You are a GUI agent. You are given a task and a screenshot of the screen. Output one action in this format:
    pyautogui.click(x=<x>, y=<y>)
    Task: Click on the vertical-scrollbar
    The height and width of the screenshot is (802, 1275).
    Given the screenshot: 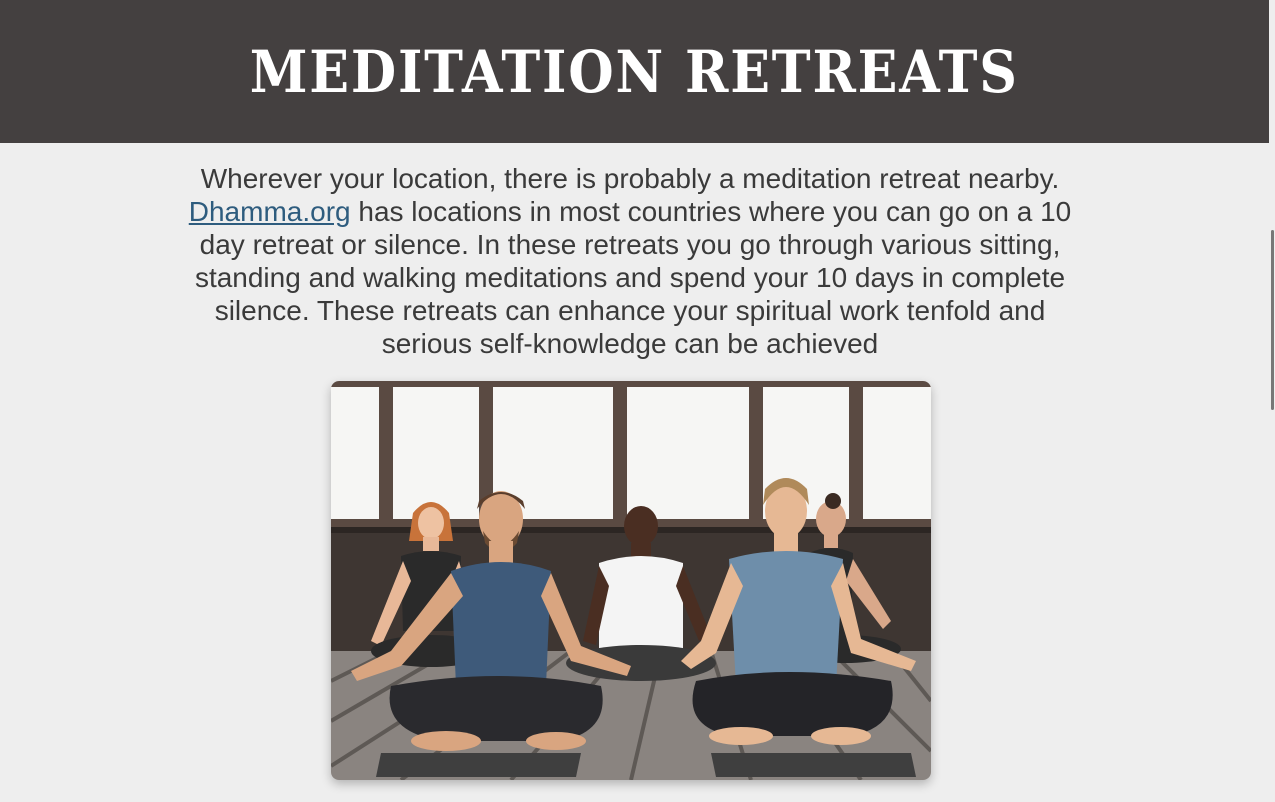 What is the action you would take?
    pyautogui.click(x=1272, y=401)
    